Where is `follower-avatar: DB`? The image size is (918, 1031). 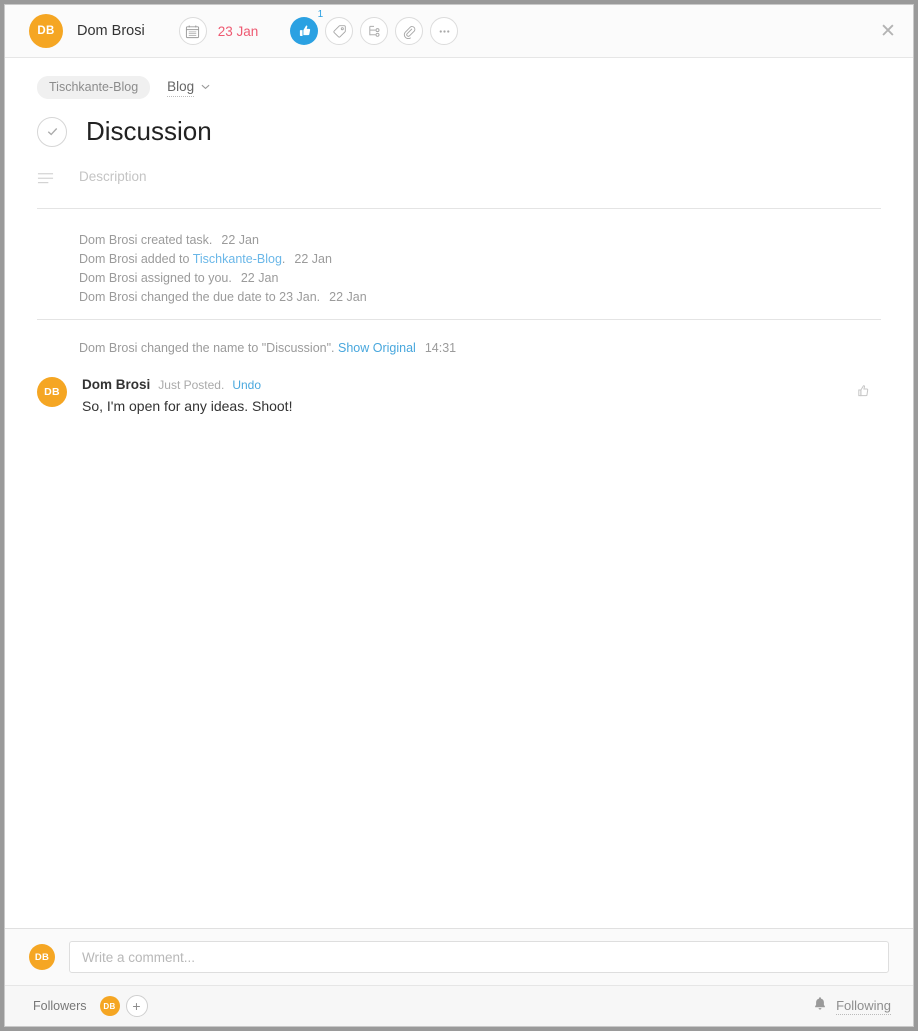 follower-avatar: DB is located at coordinates (109, 1006).